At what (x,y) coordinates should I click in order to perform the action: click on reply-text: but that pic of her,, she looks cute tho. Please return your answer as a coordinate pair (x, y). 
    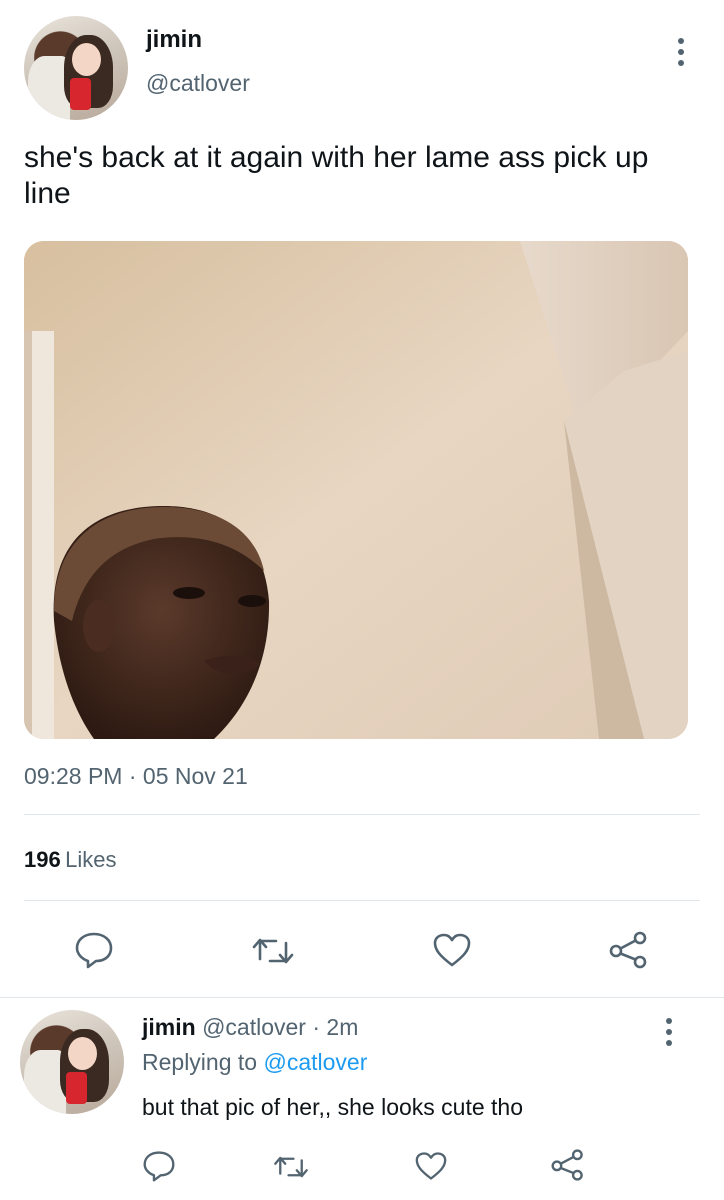
    Looking at the image, I should click on (333, 1107).